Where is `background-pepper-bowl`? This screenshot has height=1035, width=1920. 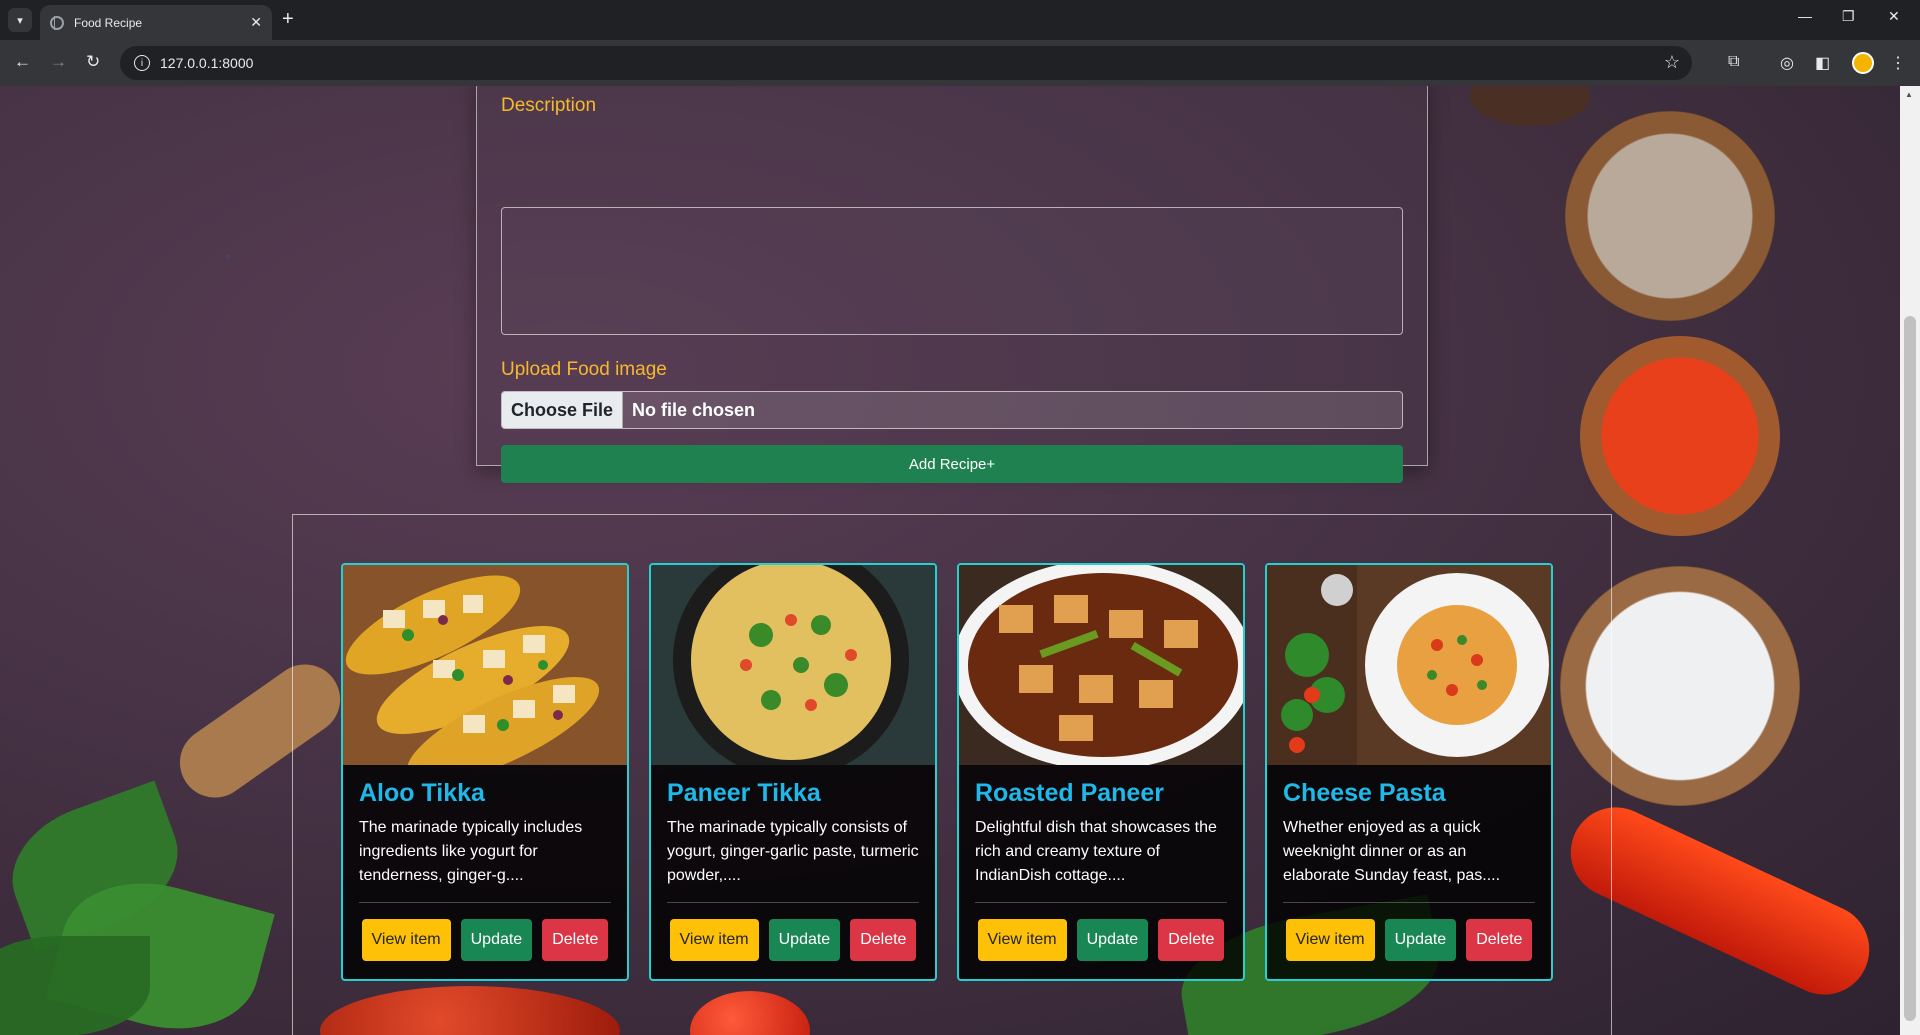
background-pepper-bowl is located at coordinates (1670, 216).